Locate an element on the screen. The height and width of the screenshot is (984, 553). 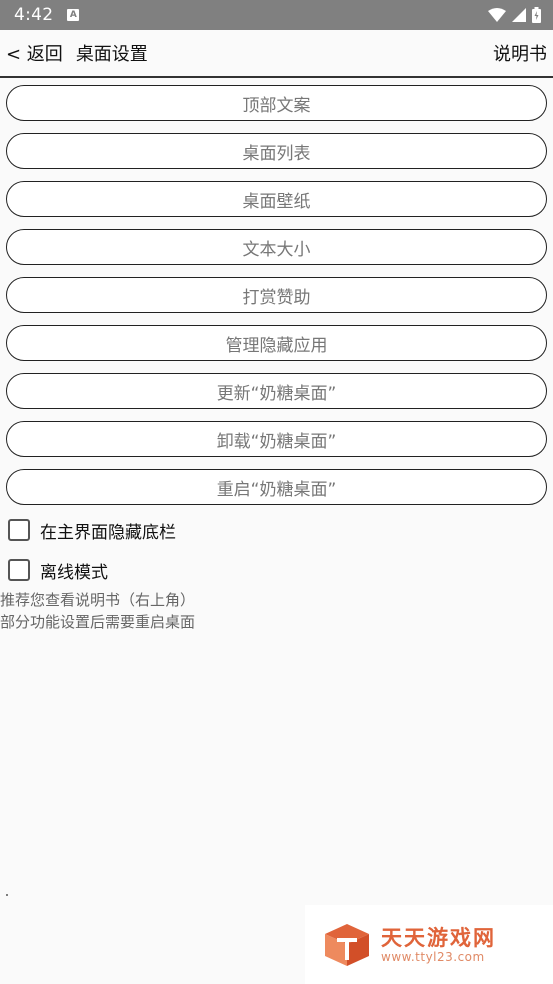
status-icons is located at coordinates (514, 15).